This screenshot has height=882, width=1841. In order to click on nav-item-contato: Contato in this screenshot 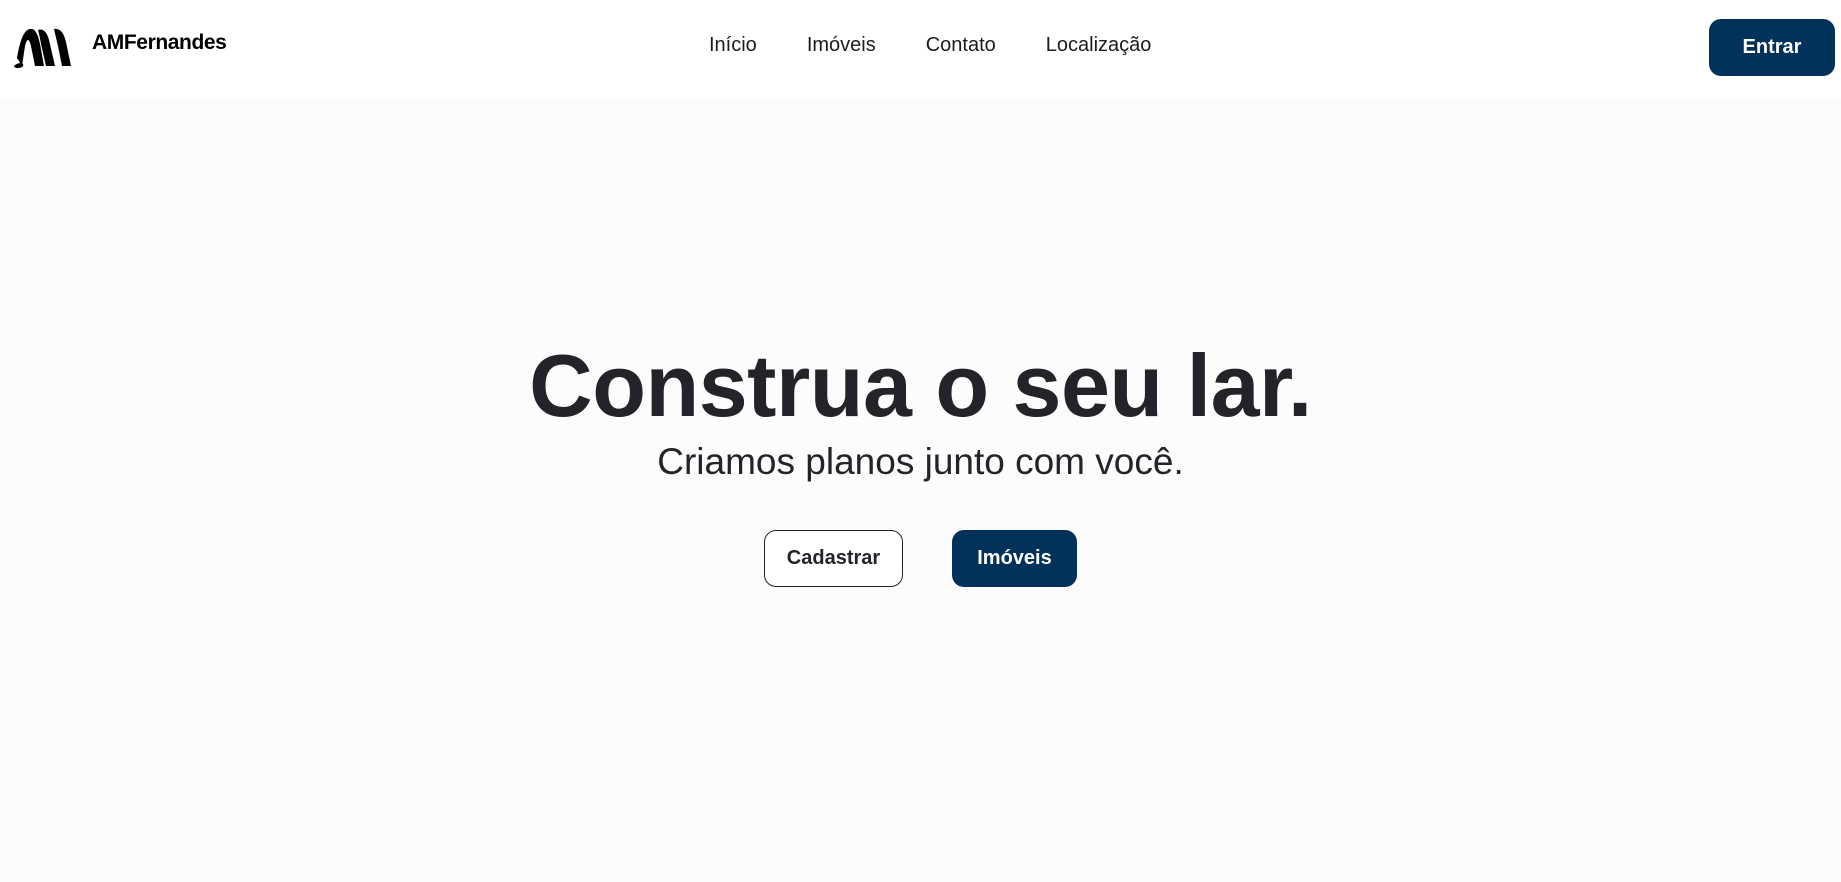, I will do `click(961, 45)`.